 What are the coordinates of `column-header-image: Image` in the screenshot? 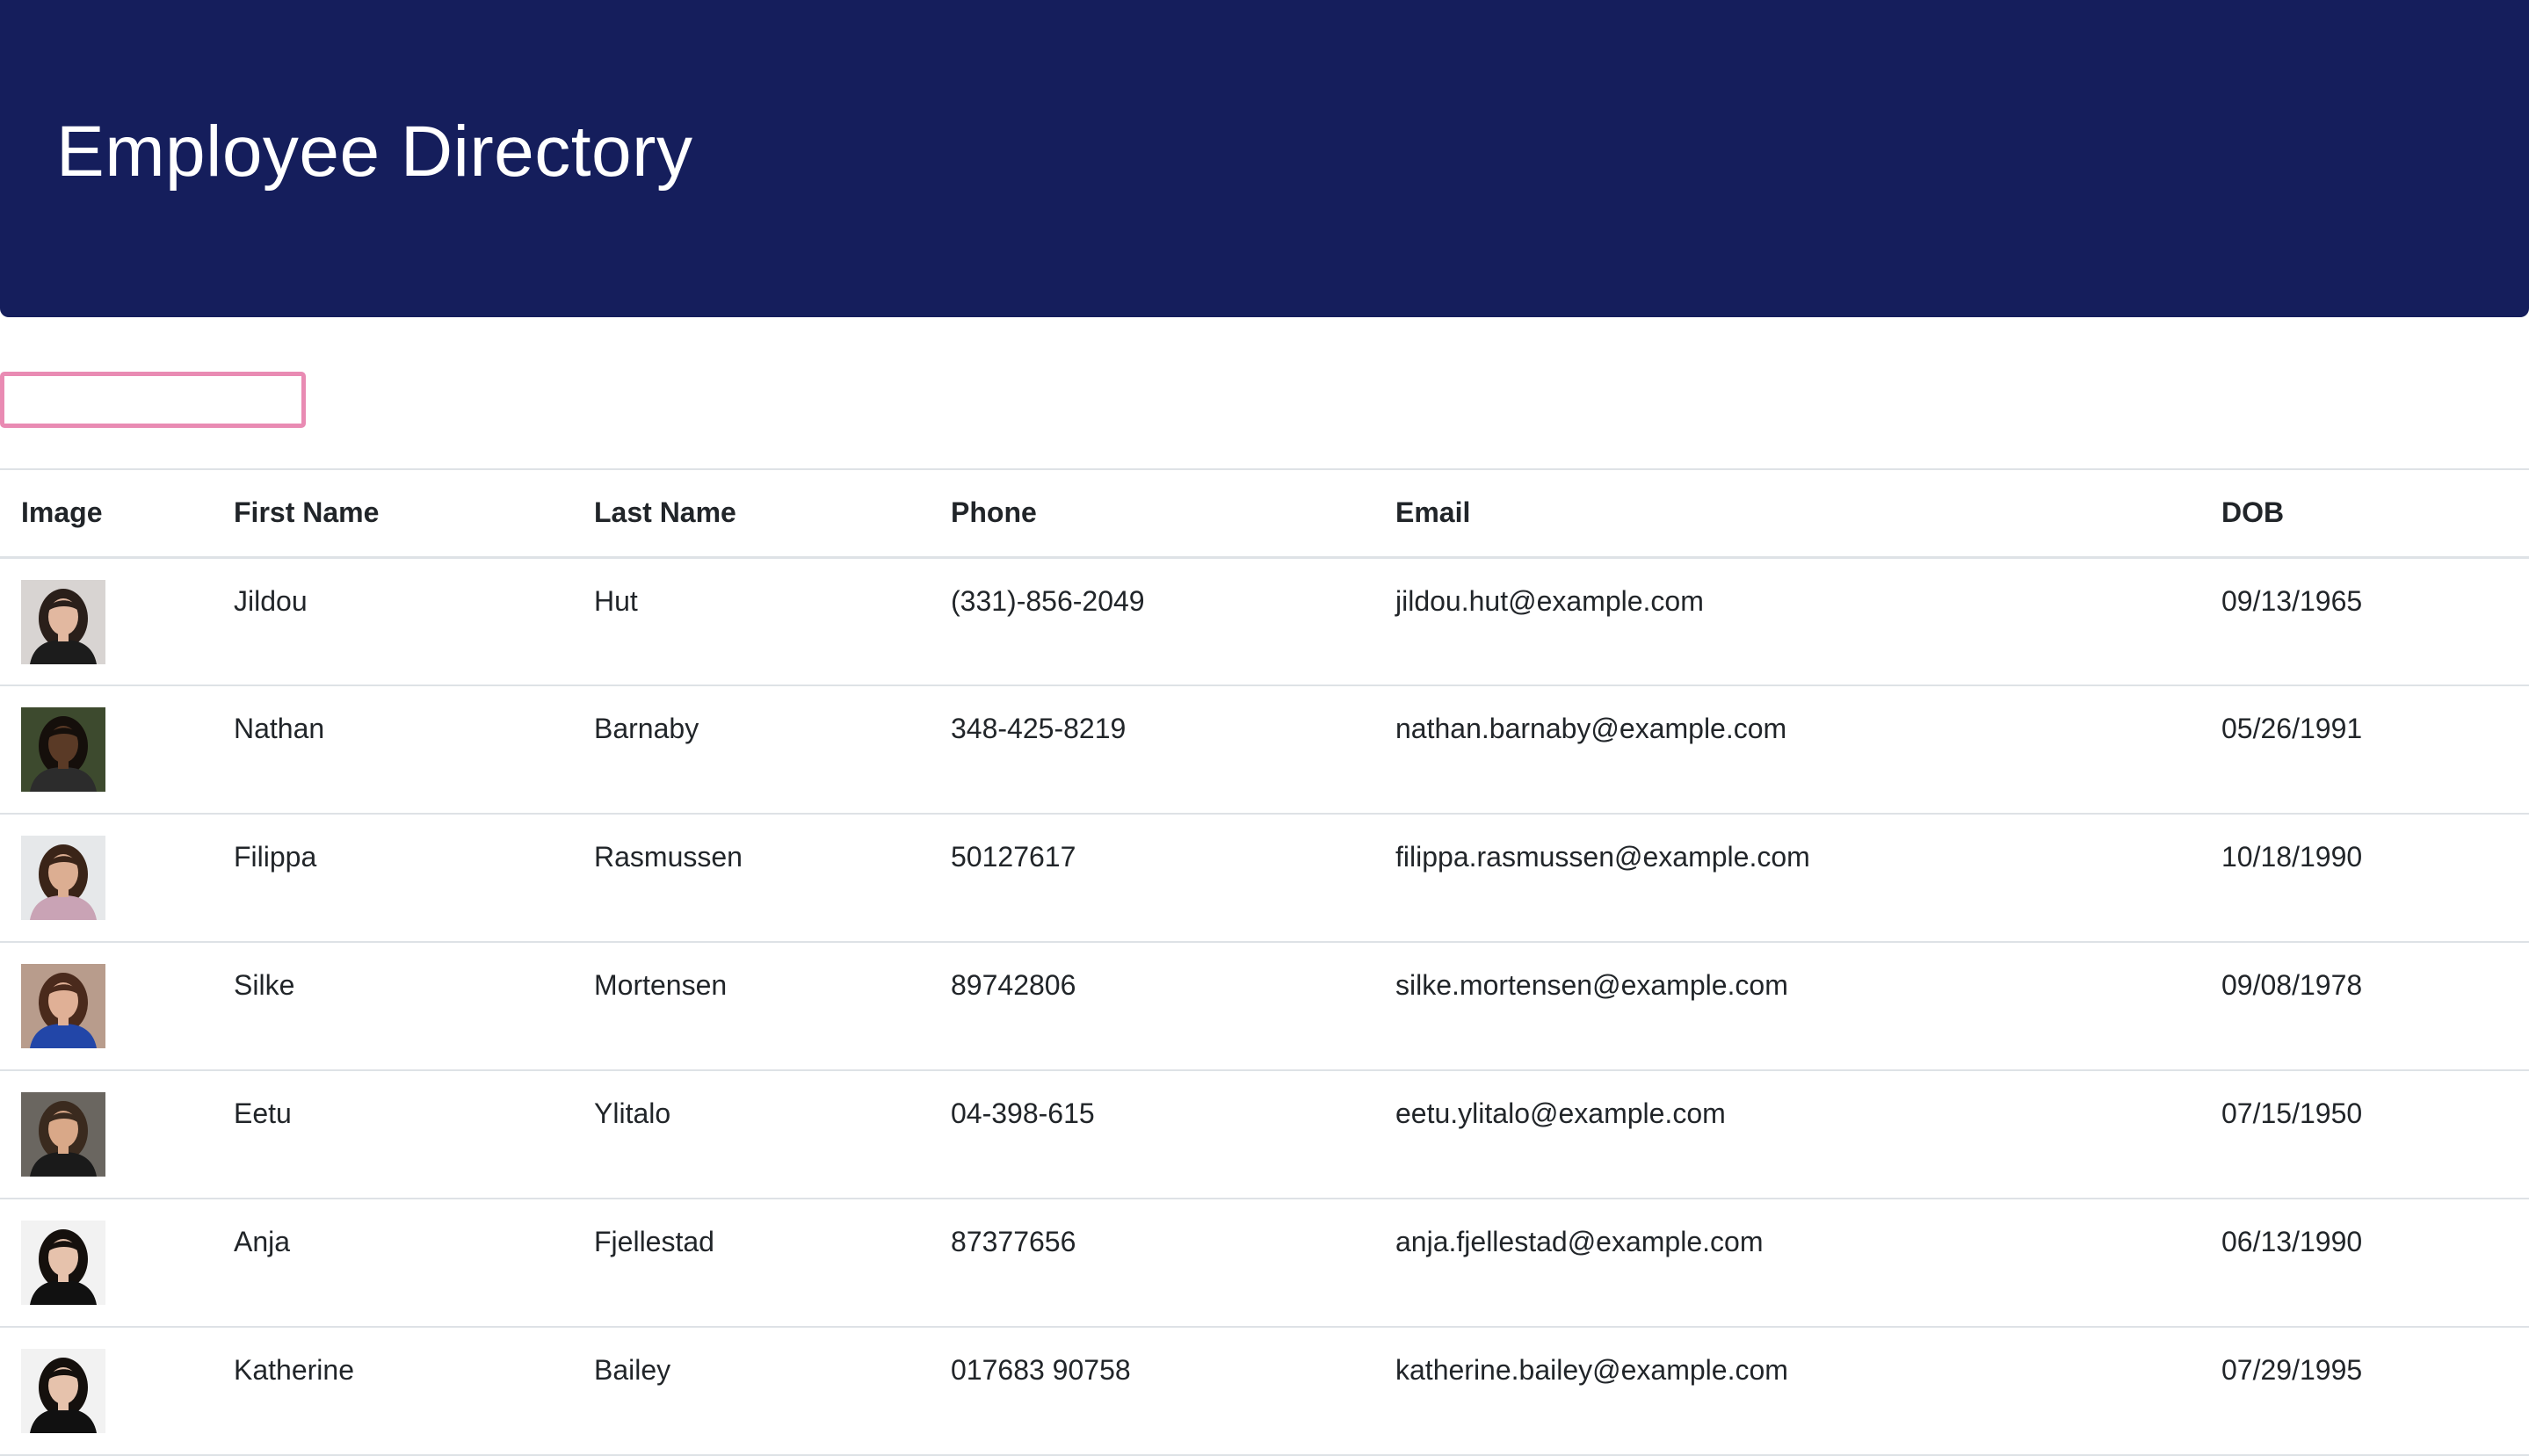 It's located at (107, 513).